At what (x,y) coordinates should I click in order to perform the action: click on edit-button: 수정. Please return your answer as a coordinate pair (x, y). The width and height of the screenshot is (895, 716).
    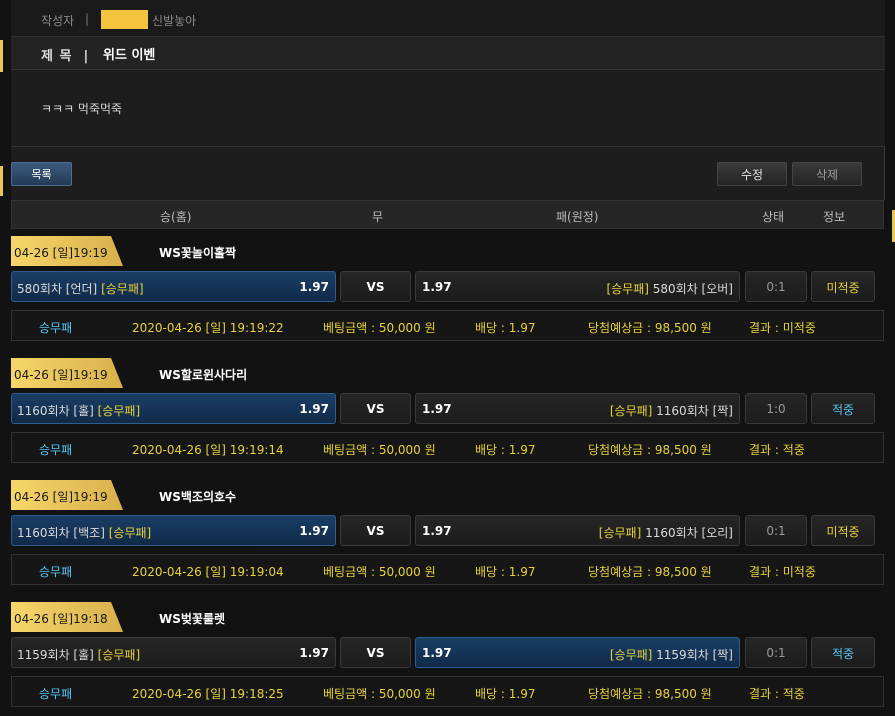
    Looking at the image, I should click on (752, 174).